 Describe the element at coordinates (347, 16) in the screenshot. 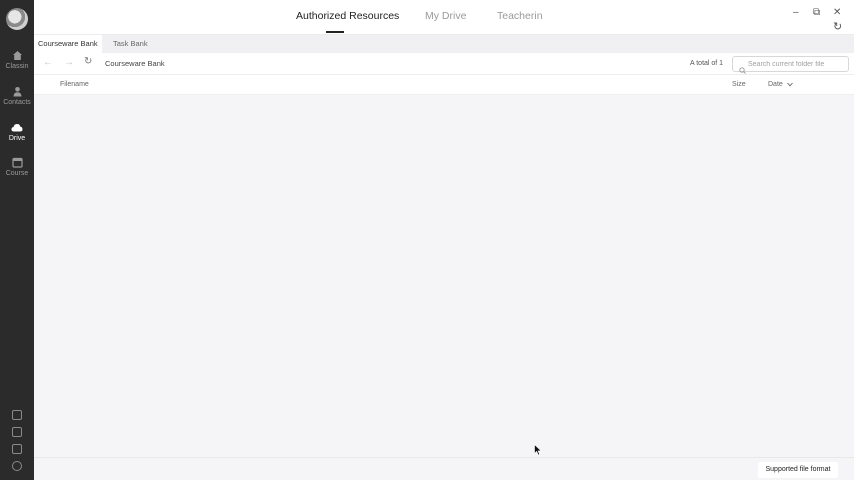

I see `tab-authorized-resources: Authorized Resources` at that location.